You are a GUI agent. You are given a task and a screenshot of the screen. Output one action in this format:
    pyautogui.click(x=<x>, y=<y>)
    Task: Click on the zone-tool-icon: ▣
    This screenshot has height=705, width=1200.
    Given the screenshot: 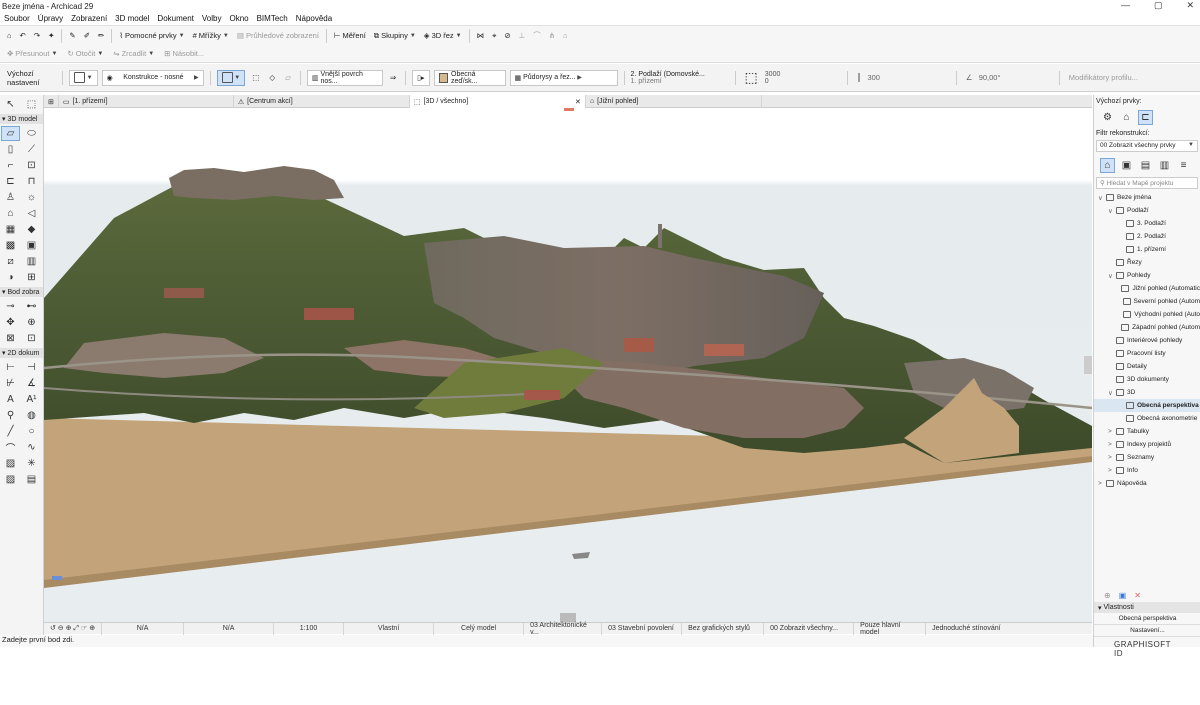 What is the action you would take?
    pyautogui.click(x=31, y=245)
    